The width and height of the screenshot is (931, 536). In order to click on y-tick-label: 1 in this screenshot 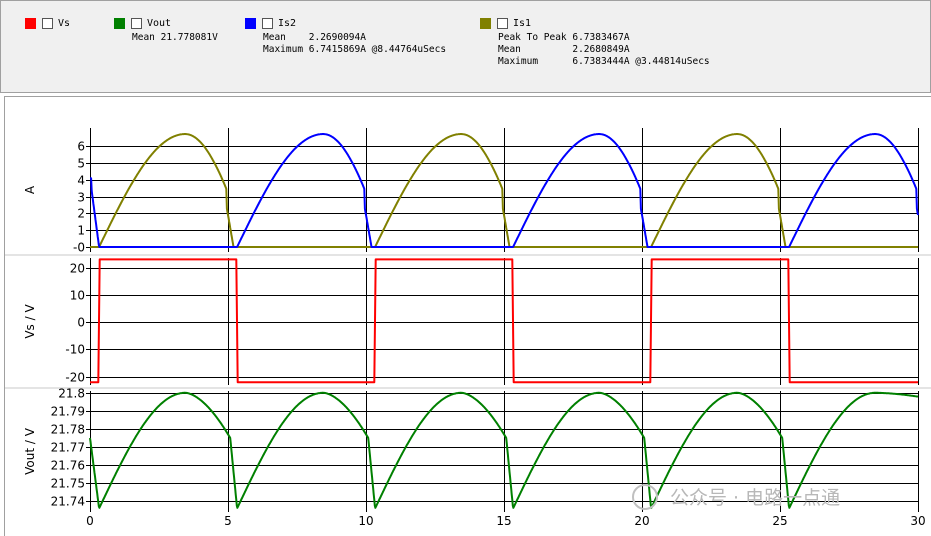, I will do `click(81, 231)`.